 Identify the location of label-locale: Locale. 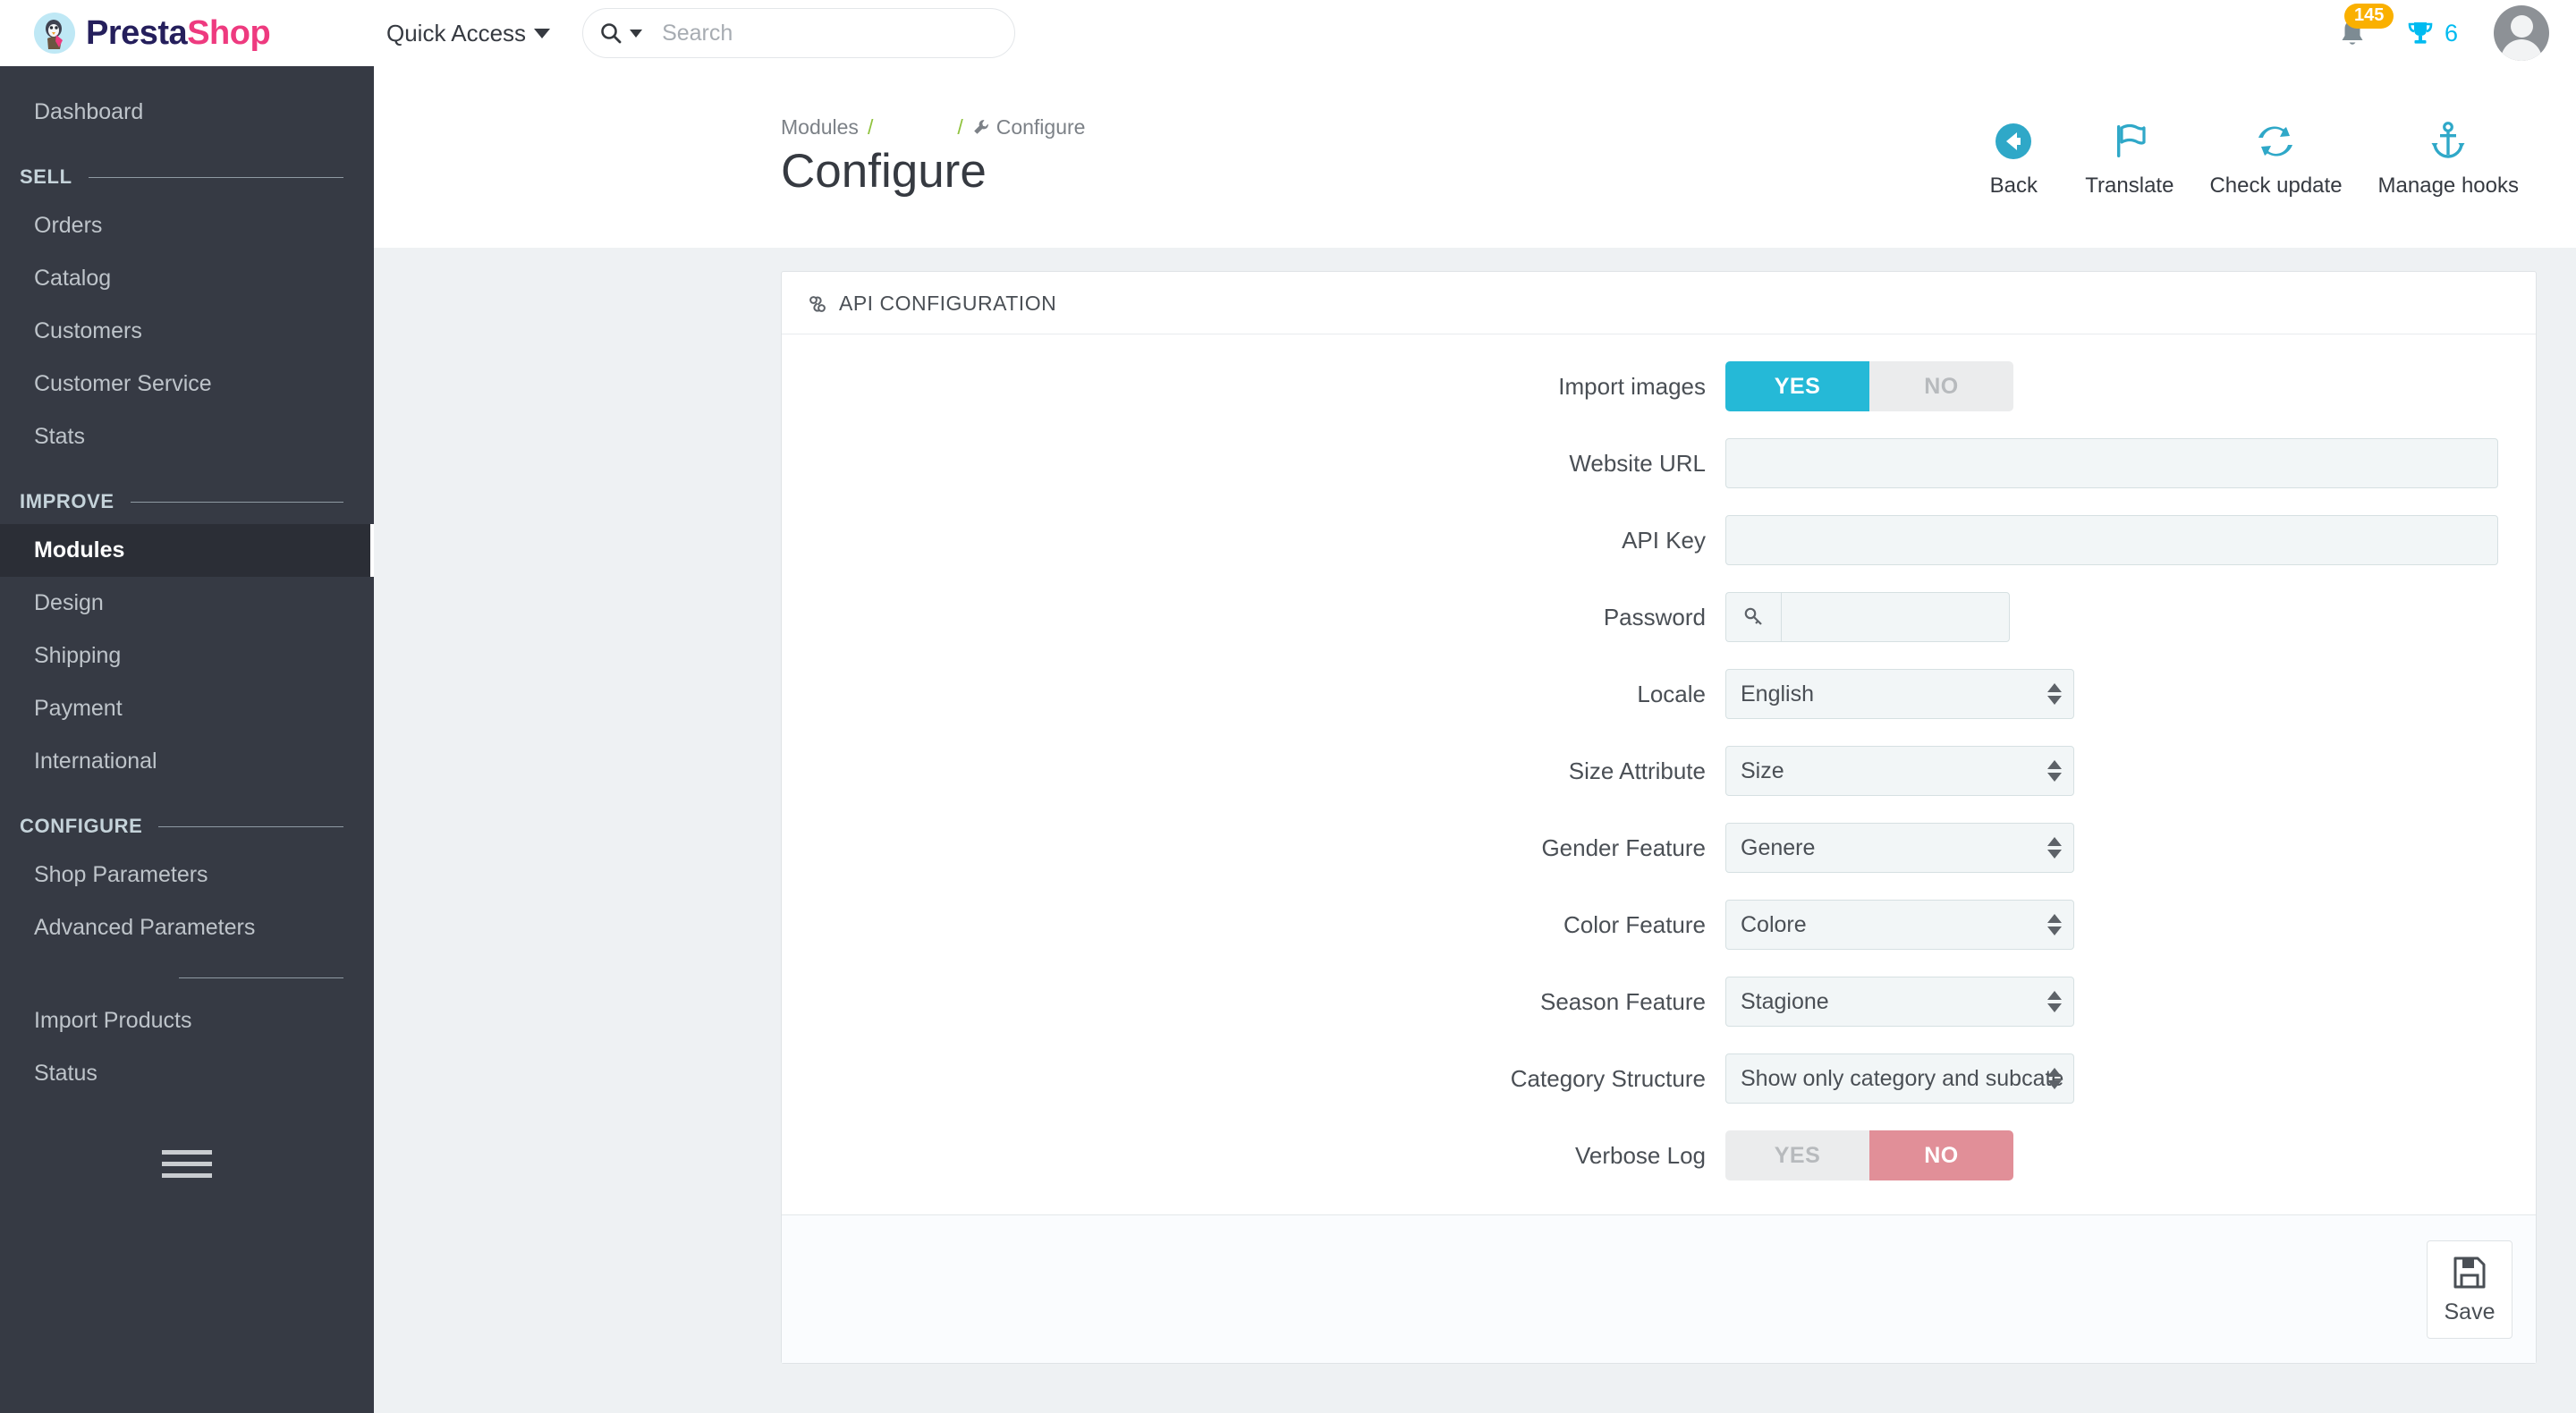
(1671, 693).